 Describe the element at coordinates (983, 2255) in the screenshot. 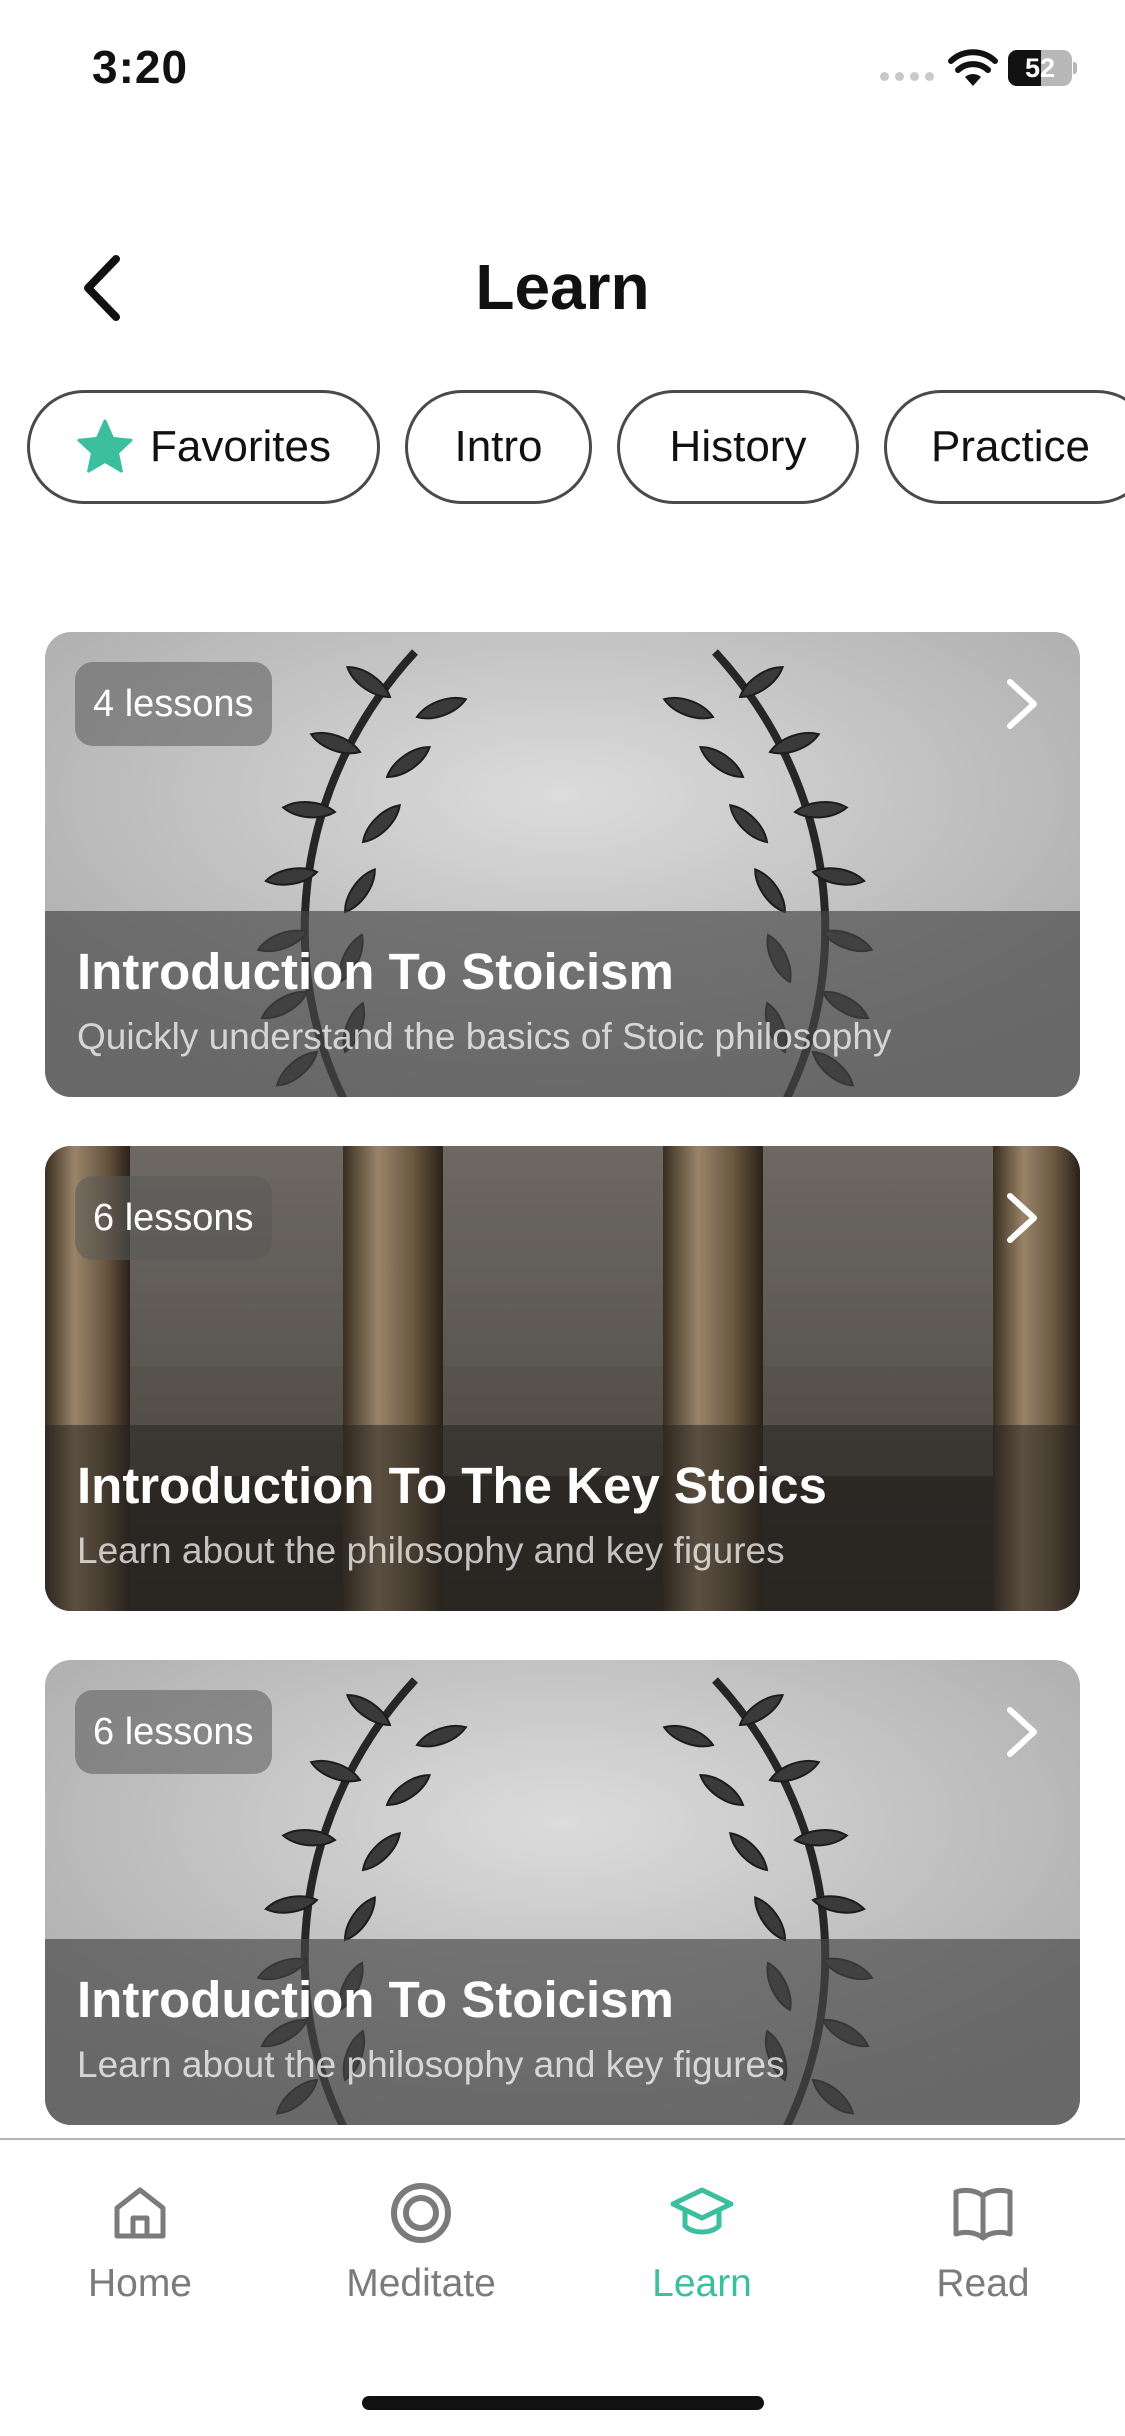

I see `tab-read: Read` at that location.